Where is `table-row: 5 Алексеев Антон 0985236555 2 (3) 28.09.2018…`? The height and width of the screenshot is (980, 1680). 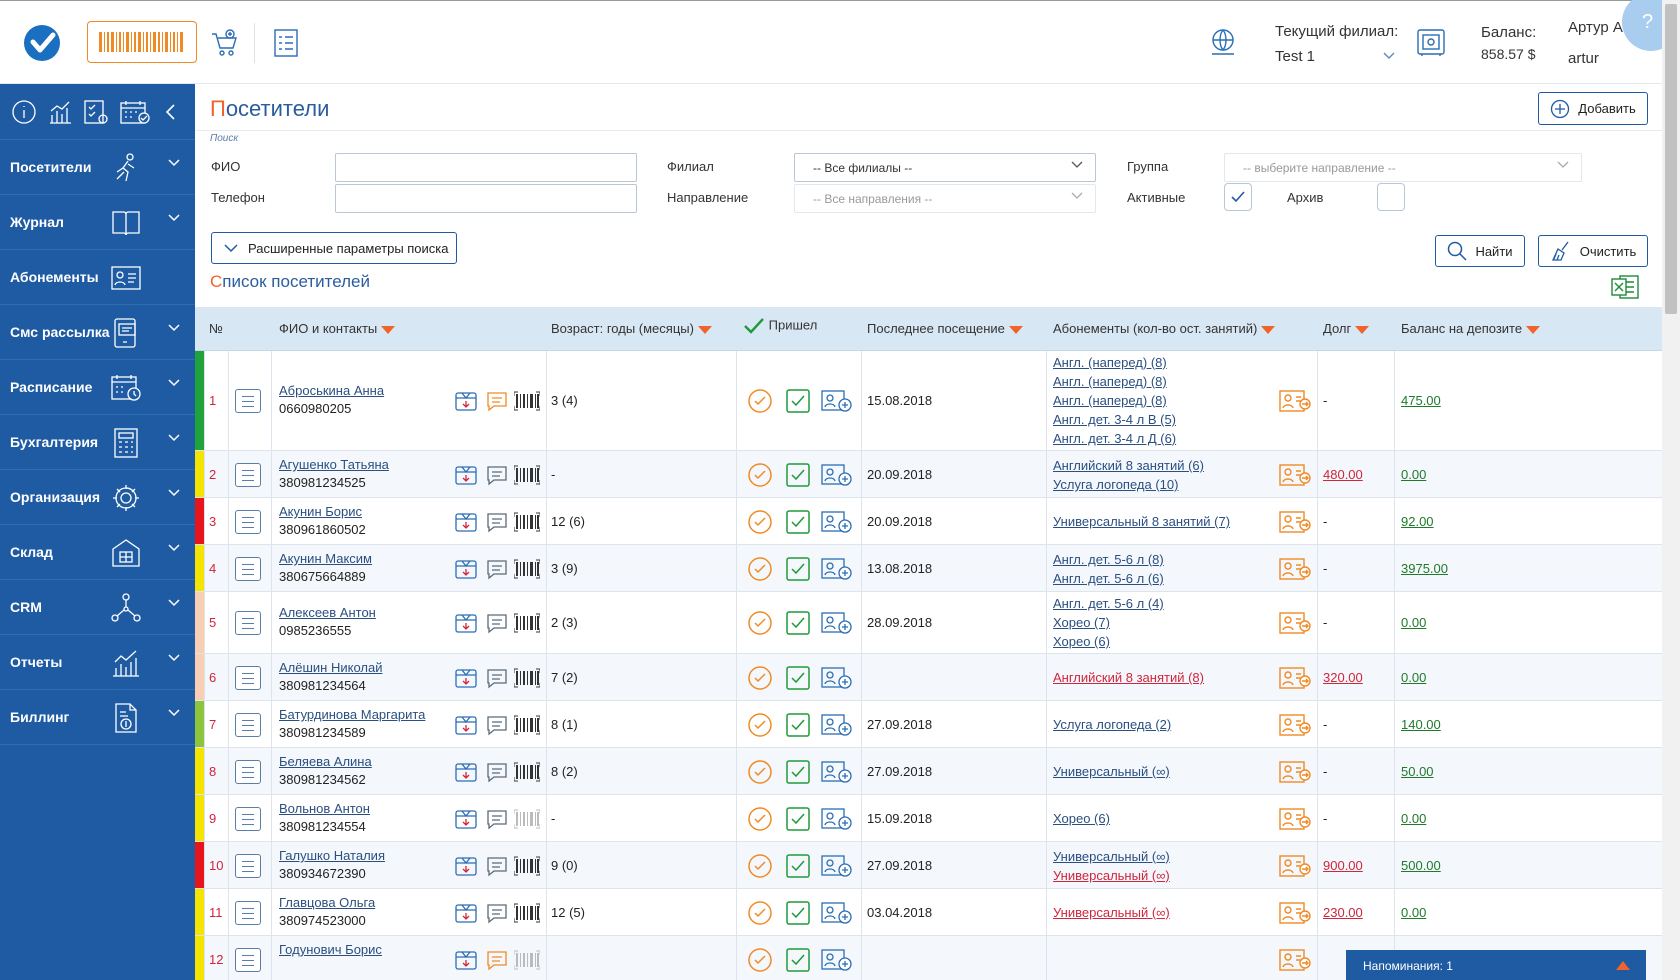
table-row: 5 Алексеев Антон 0985236555 2 (3) 28.09.2018… is located at coordinates (928, 623).